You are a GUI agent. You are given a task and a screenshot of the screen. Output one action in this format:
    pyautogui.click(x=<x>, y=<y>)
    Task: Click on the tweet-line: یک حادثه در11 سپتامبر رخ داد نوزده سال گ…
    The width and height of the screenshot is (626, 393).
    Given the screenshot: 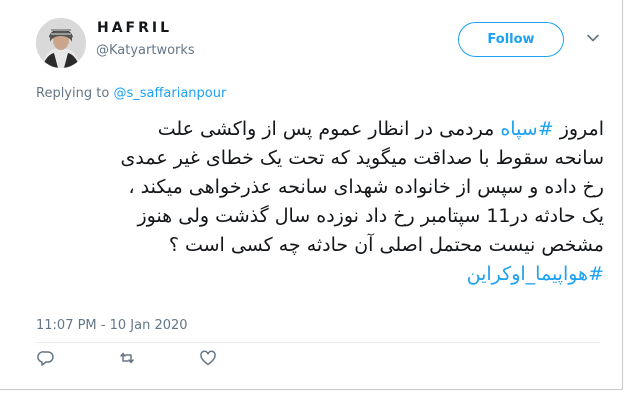 What is the action you would take?
    pyautogui.click(x=370, y=216)
    